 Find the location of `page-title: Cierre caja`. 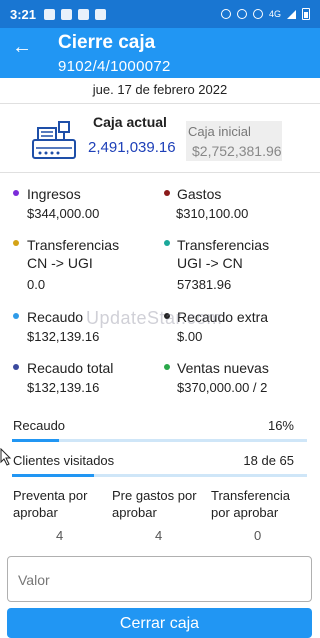

page-title: Cierre caja is located at coordinates (107, 42).